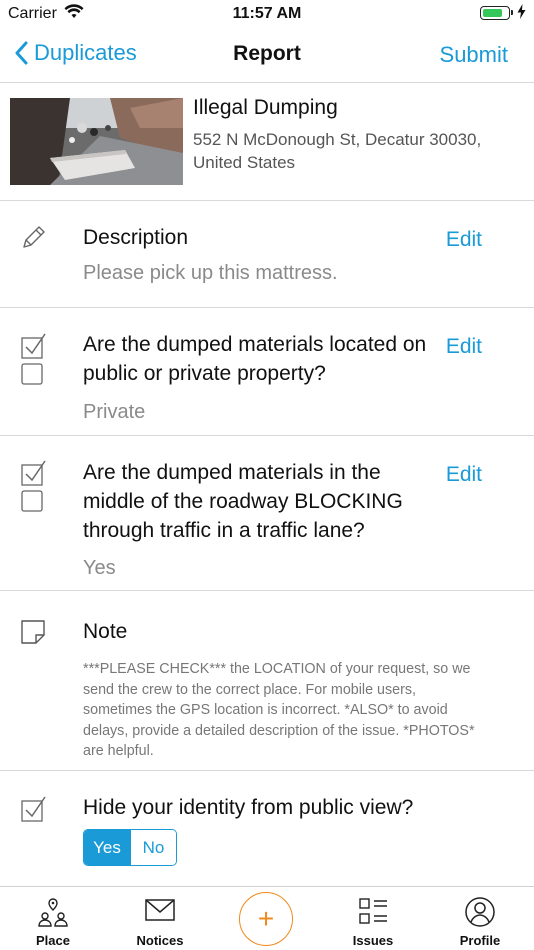  Describe the element at coordinates (464, 475) in the screenshot. I see `edit-roadway-button: Edit` at that location.